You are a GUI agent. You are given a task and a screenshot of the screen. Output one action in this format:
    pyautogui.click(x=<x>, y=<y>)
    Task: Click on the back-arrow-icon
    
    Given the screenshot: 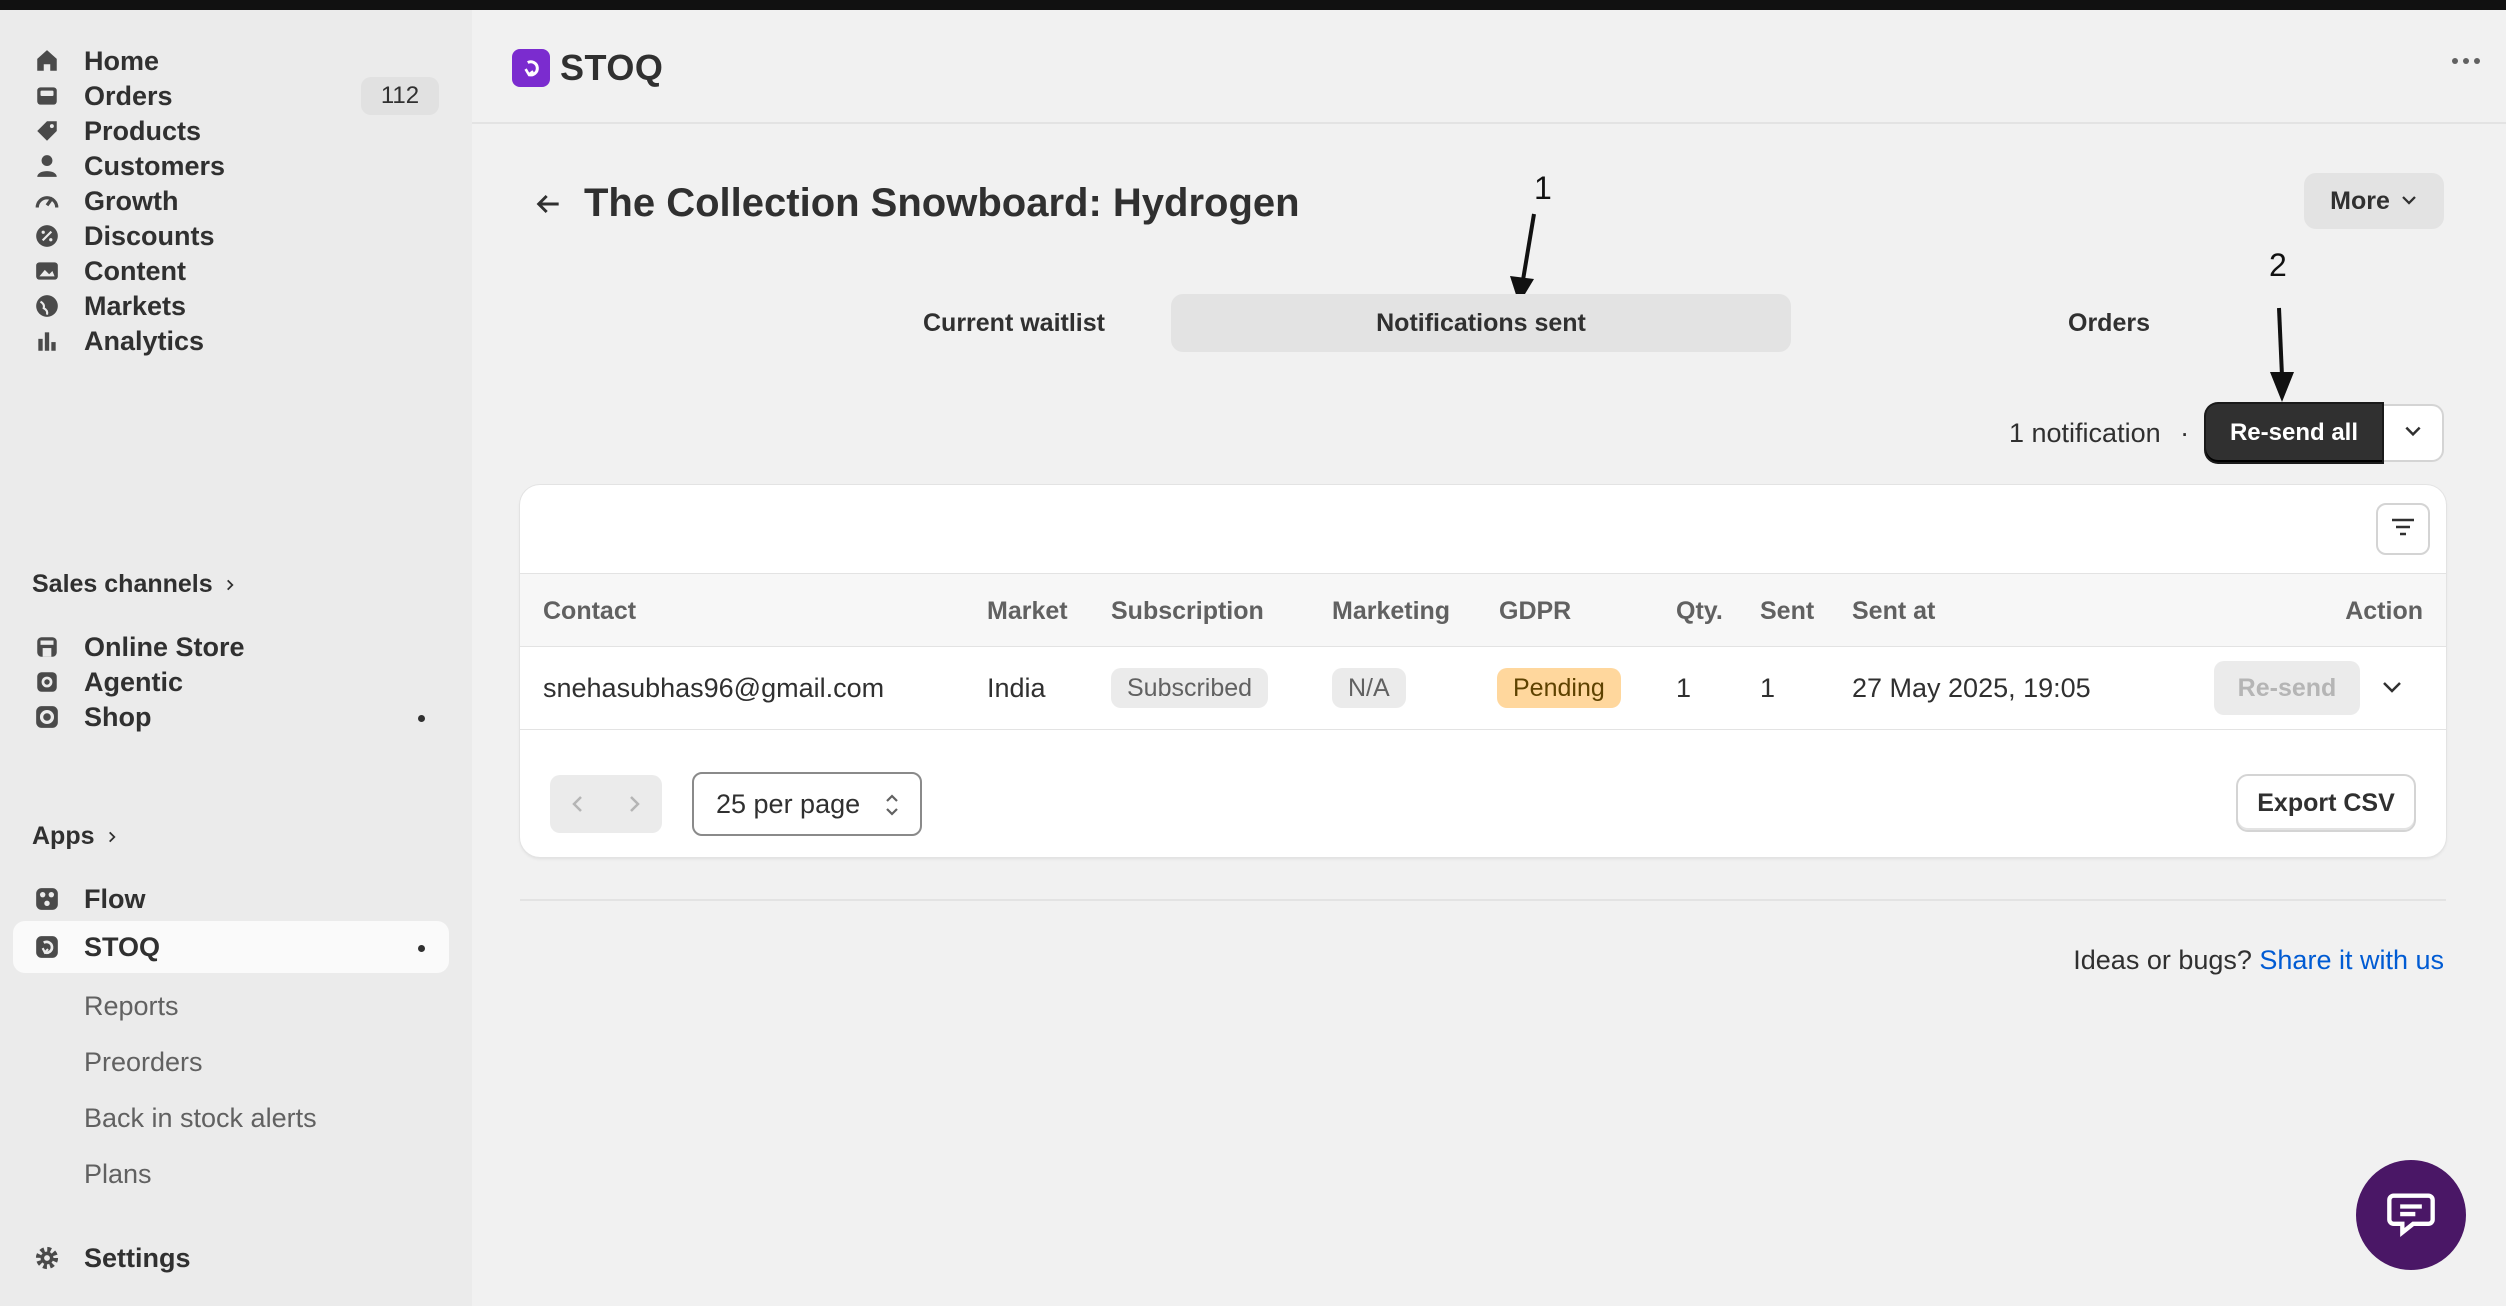 What is the action you would take?
    pyautogui.click(x=548, y=204)
    